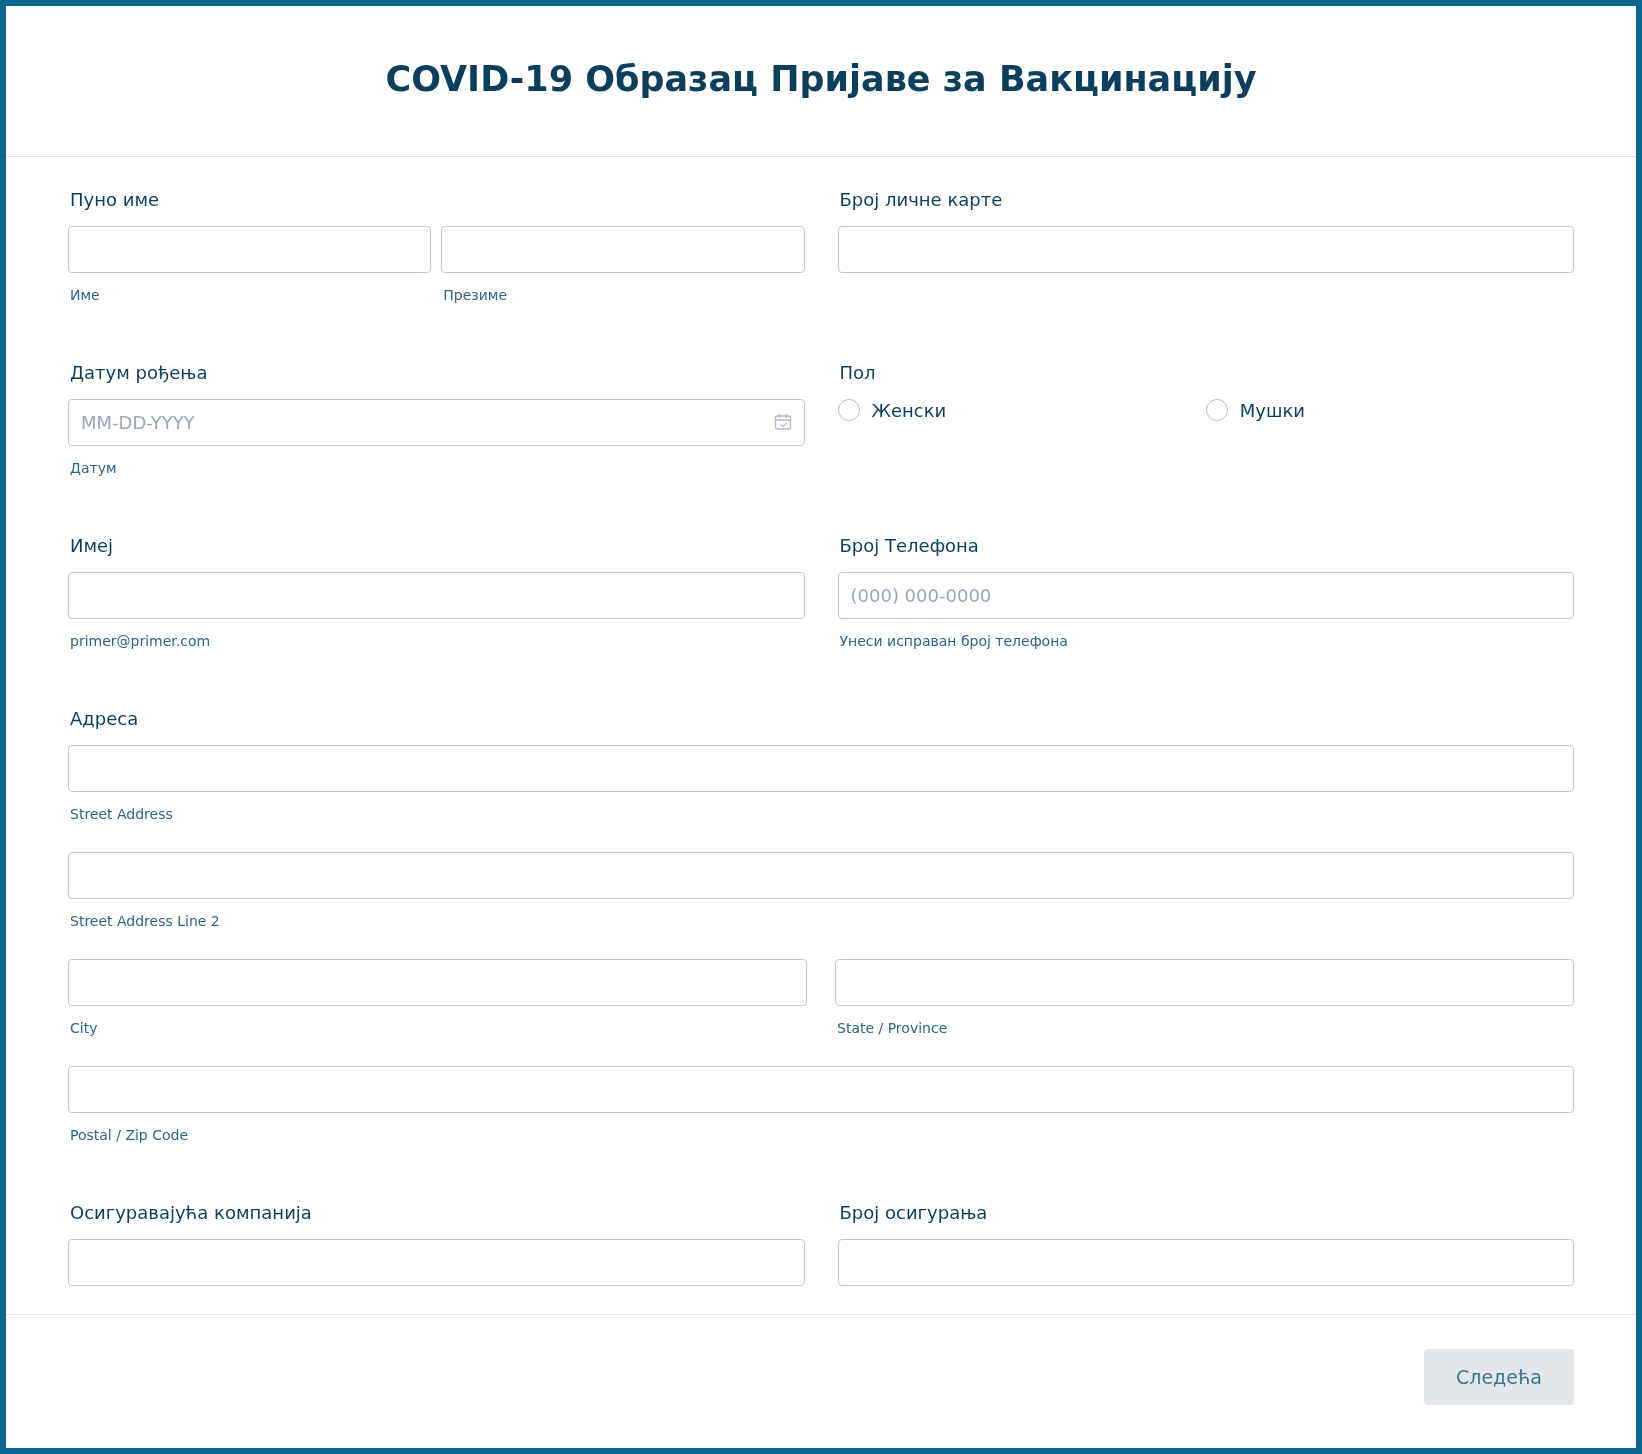 This screenshot has height=1454, width=1642. I want to click on form-title: COVID-19 Образац Пријаве за Вакцинацију, so click(821, 79).